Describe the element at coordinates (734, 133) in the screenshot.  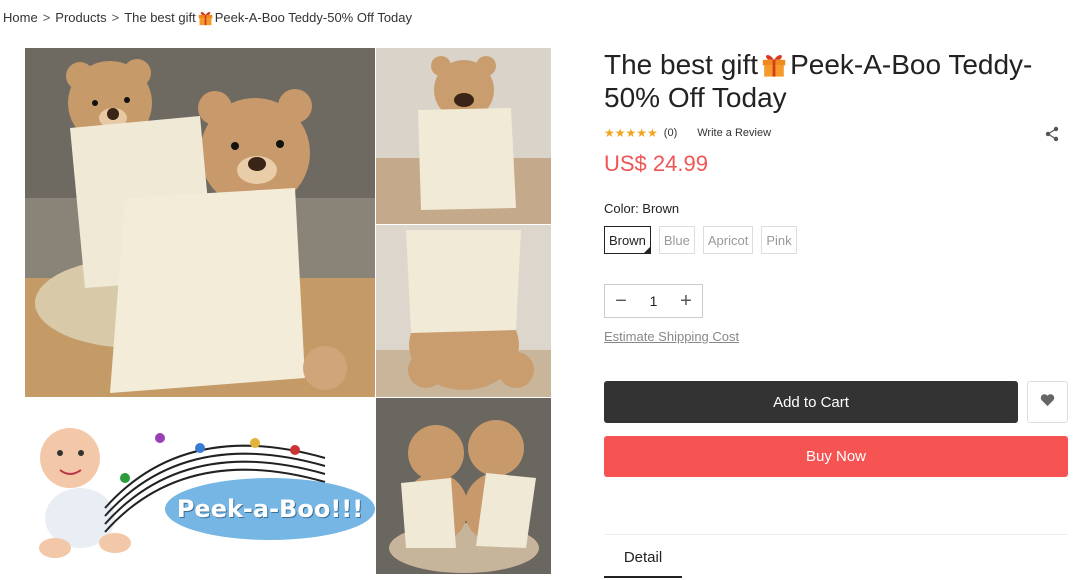
I see `write-review-link: Write a Review` at that location.